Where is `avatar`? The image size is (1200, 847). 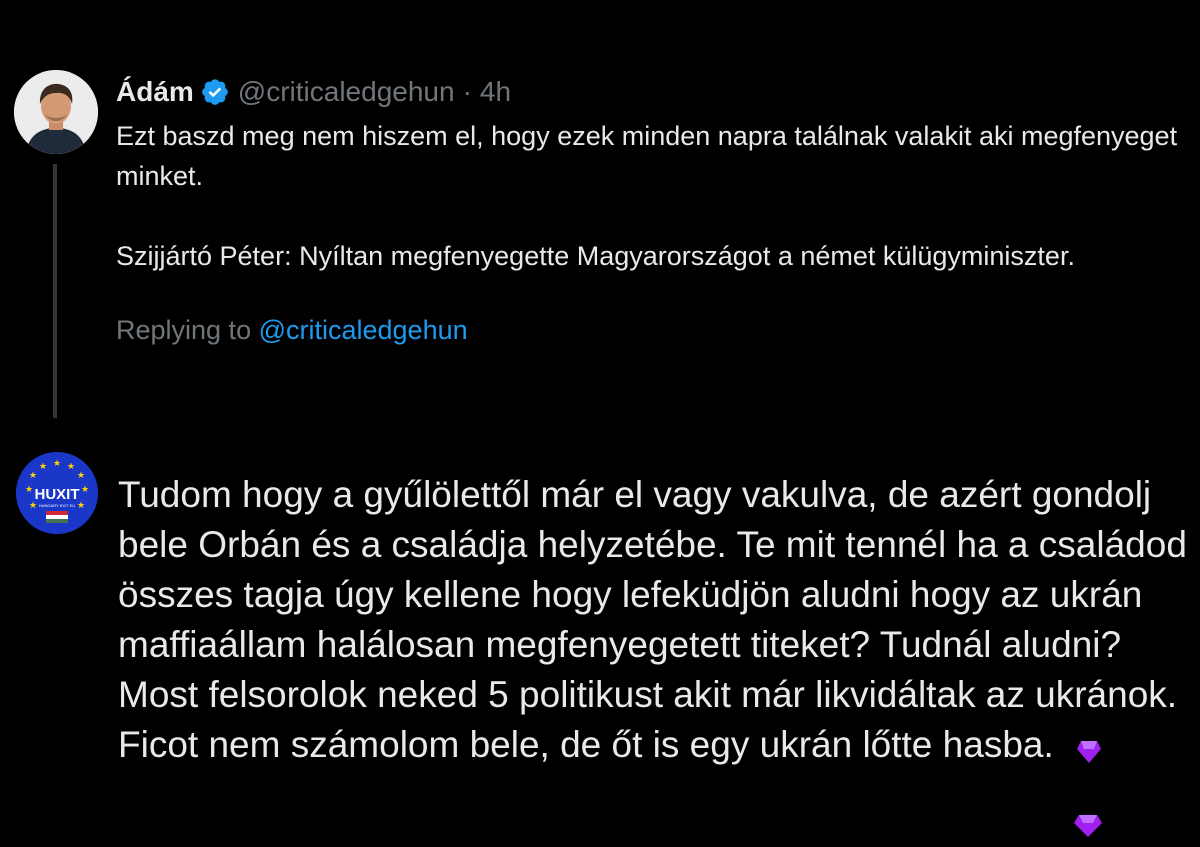
avatar is located at coordinates (56, 112).